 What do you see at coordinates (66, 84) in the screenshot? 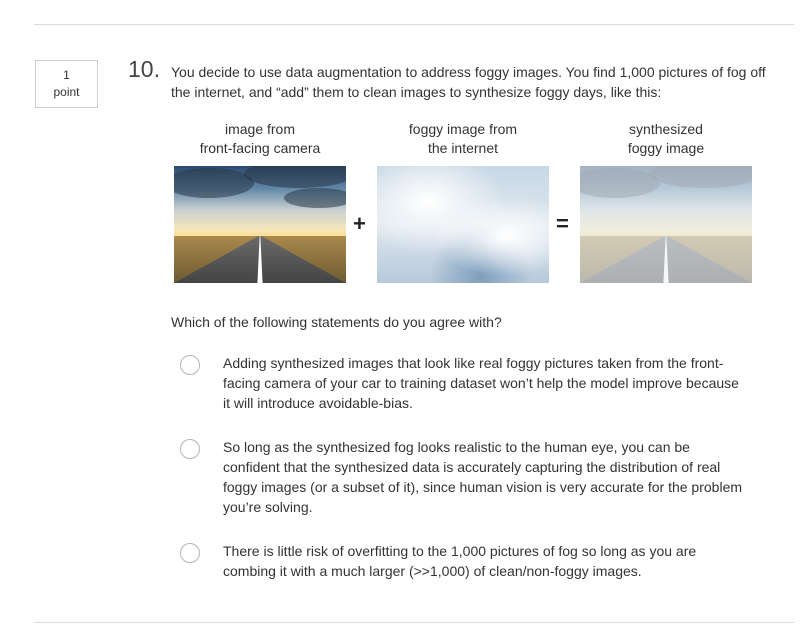
I see `points-box: 1 point` at bounding box center [66, 84].